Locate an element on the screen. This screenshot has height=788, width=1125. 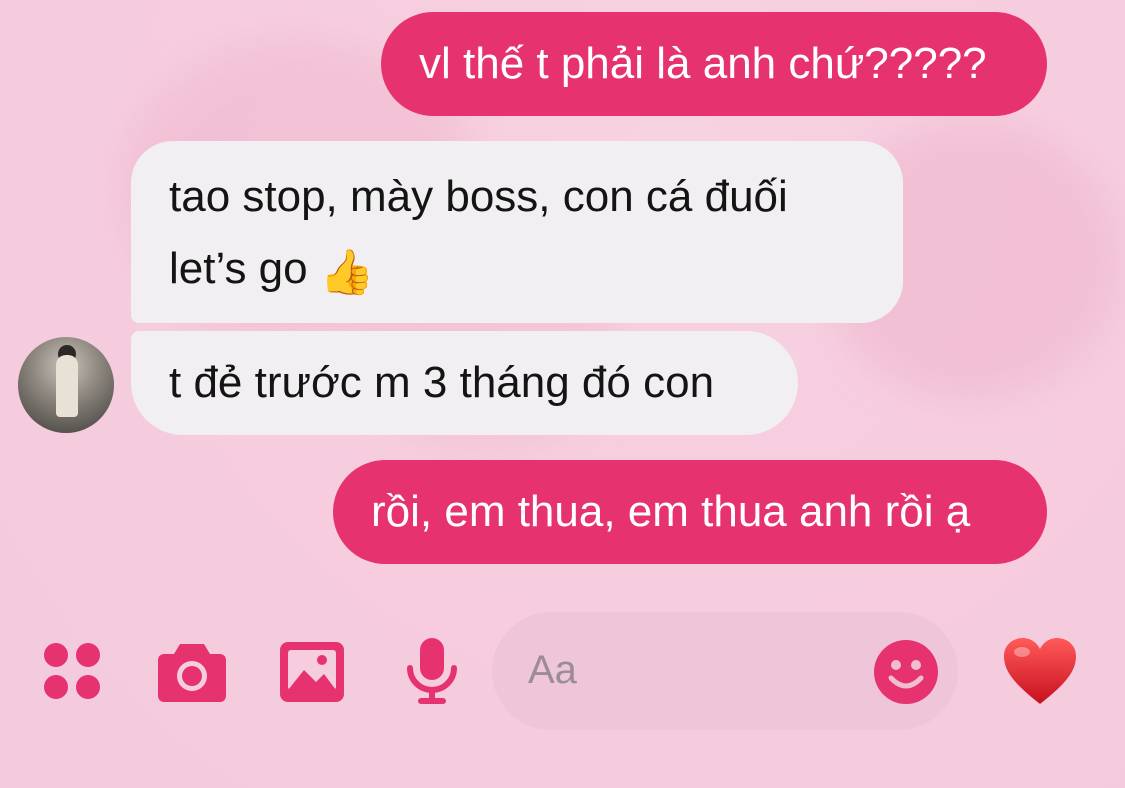
outgoing-message-bubble: vl thế t phải là anh chứ????? is located at coordinates (714, 64).